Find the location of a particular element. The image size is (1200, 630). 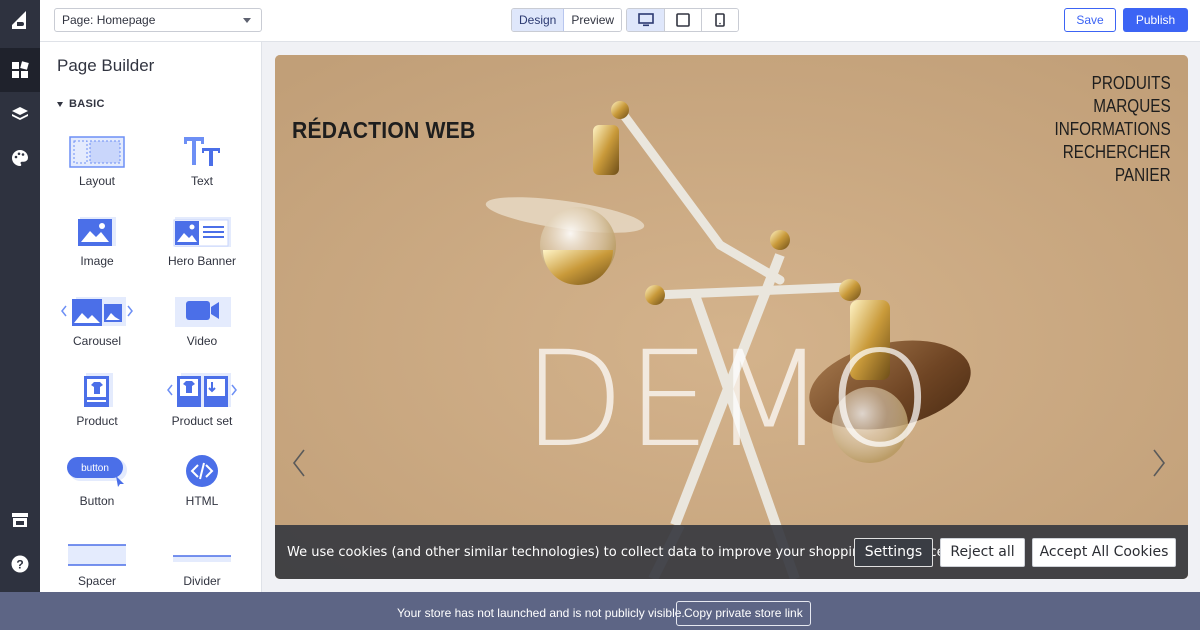

basic-section-toggle: BASIC is located at coordinates (81, 104).